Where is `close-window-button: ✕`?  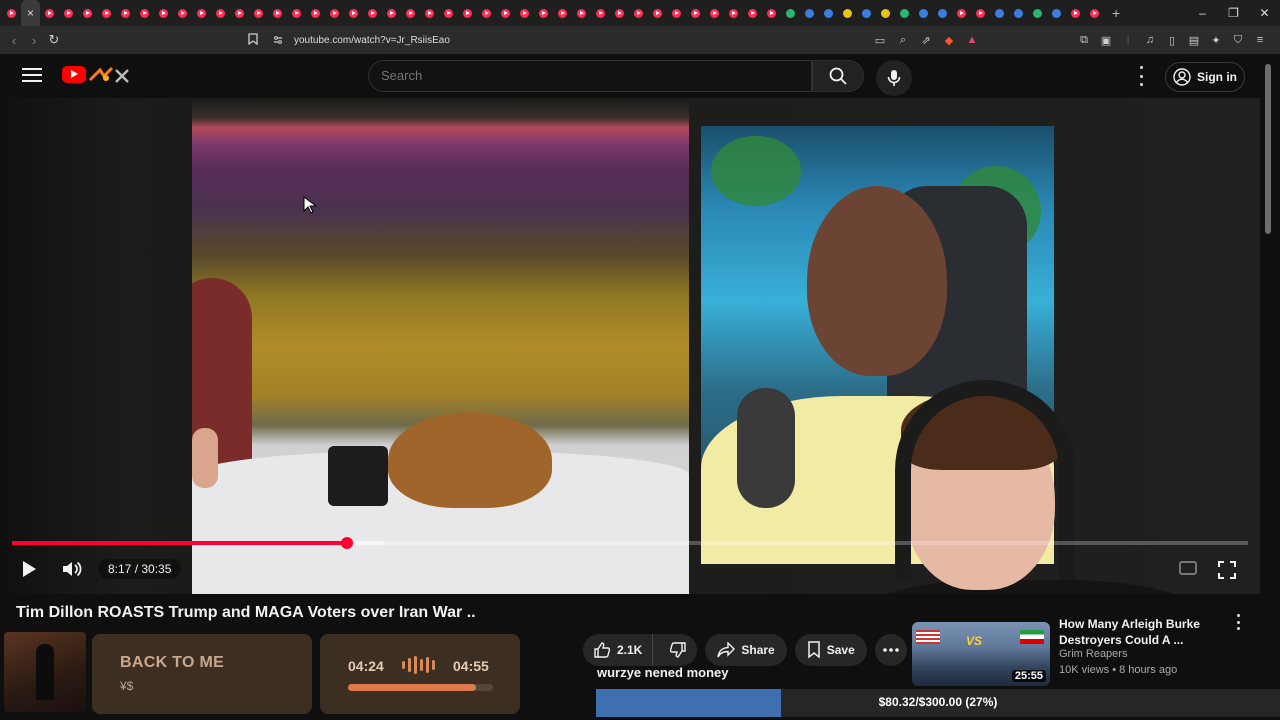 close-window-button: ✕ is located at coordinates (1264, 13).